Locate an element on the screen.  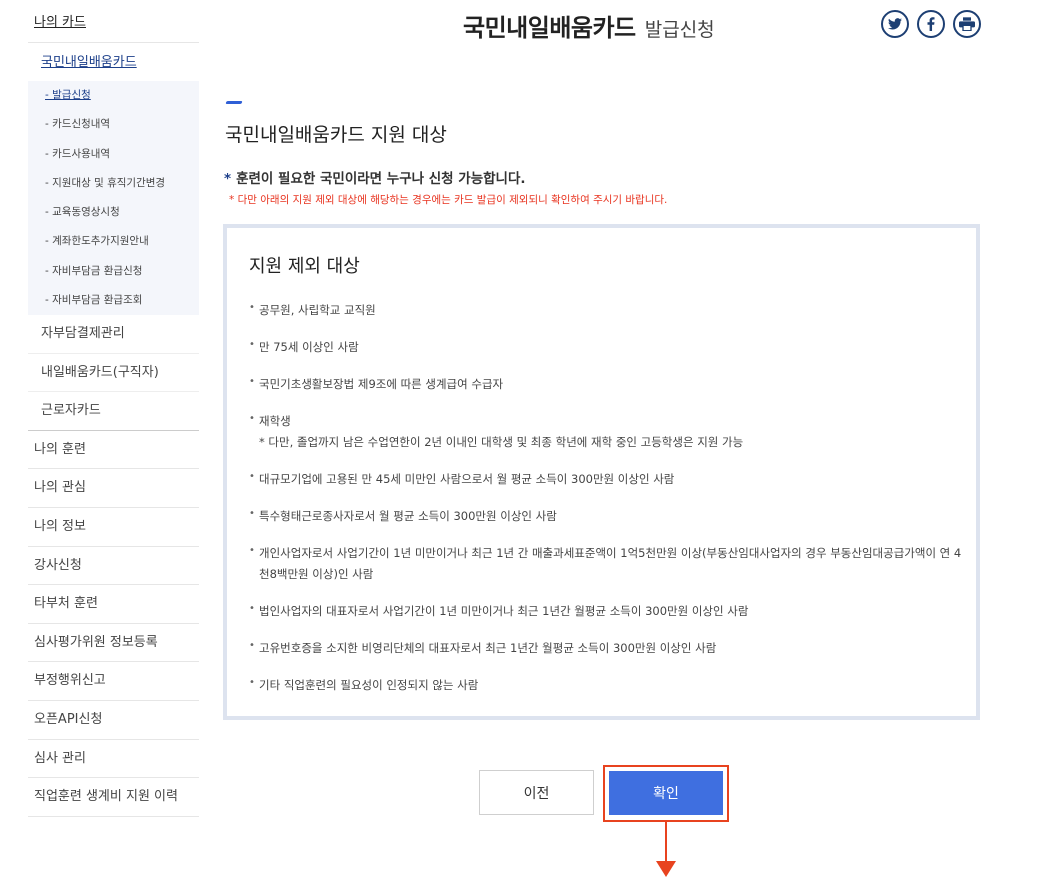
exclusion-item: 국민기초생활보장법 제9조에 따른 생계급여 수급자 is located at coordinates (606, 383).